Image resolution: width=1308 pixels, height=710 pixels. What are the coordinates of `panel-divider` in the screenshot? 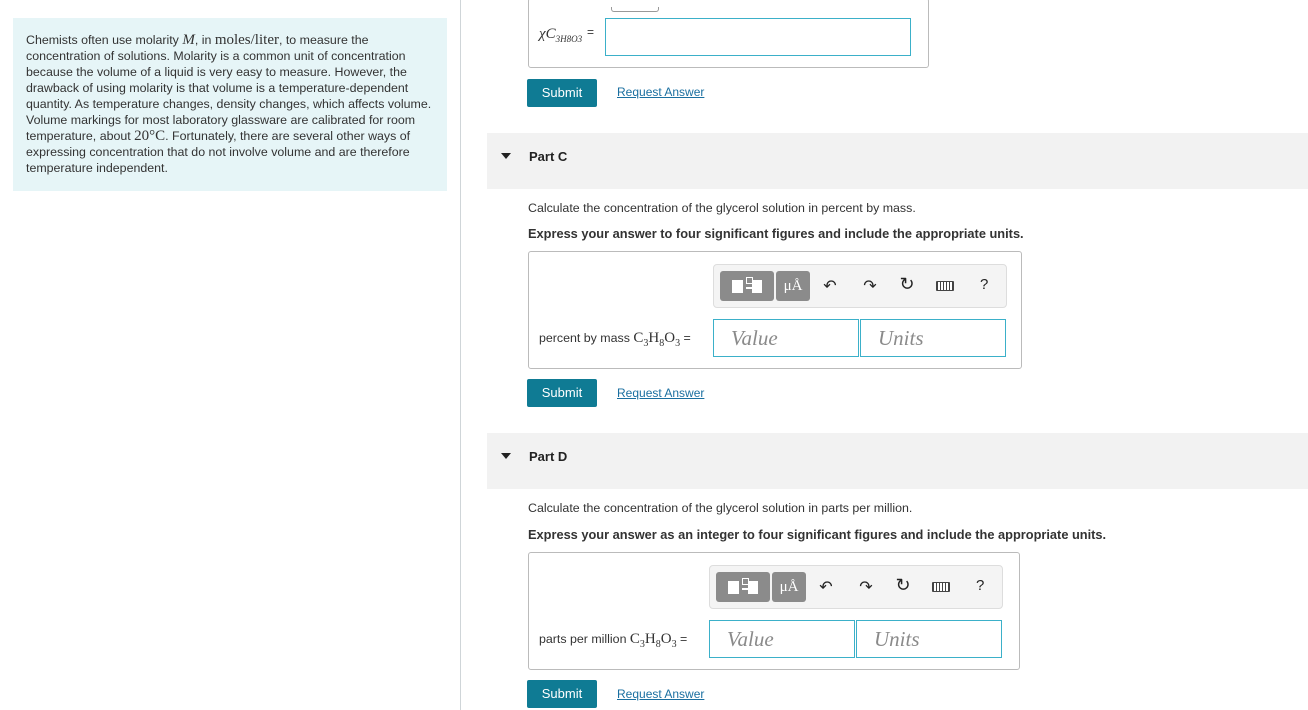 It's located at (460, 355).